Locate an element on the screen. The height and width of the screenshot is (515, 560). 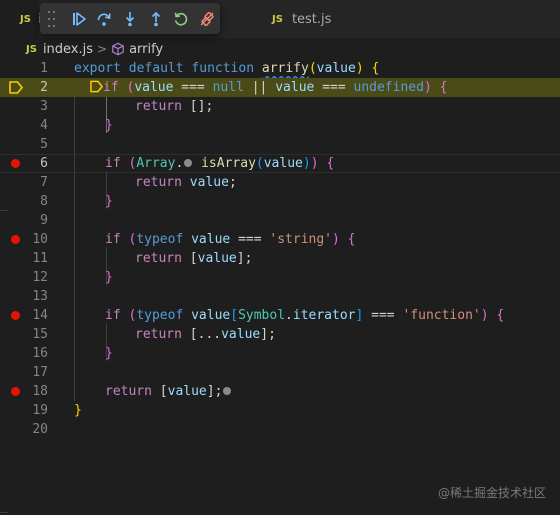
line-number: 10 is located at coordinates (40, 239).